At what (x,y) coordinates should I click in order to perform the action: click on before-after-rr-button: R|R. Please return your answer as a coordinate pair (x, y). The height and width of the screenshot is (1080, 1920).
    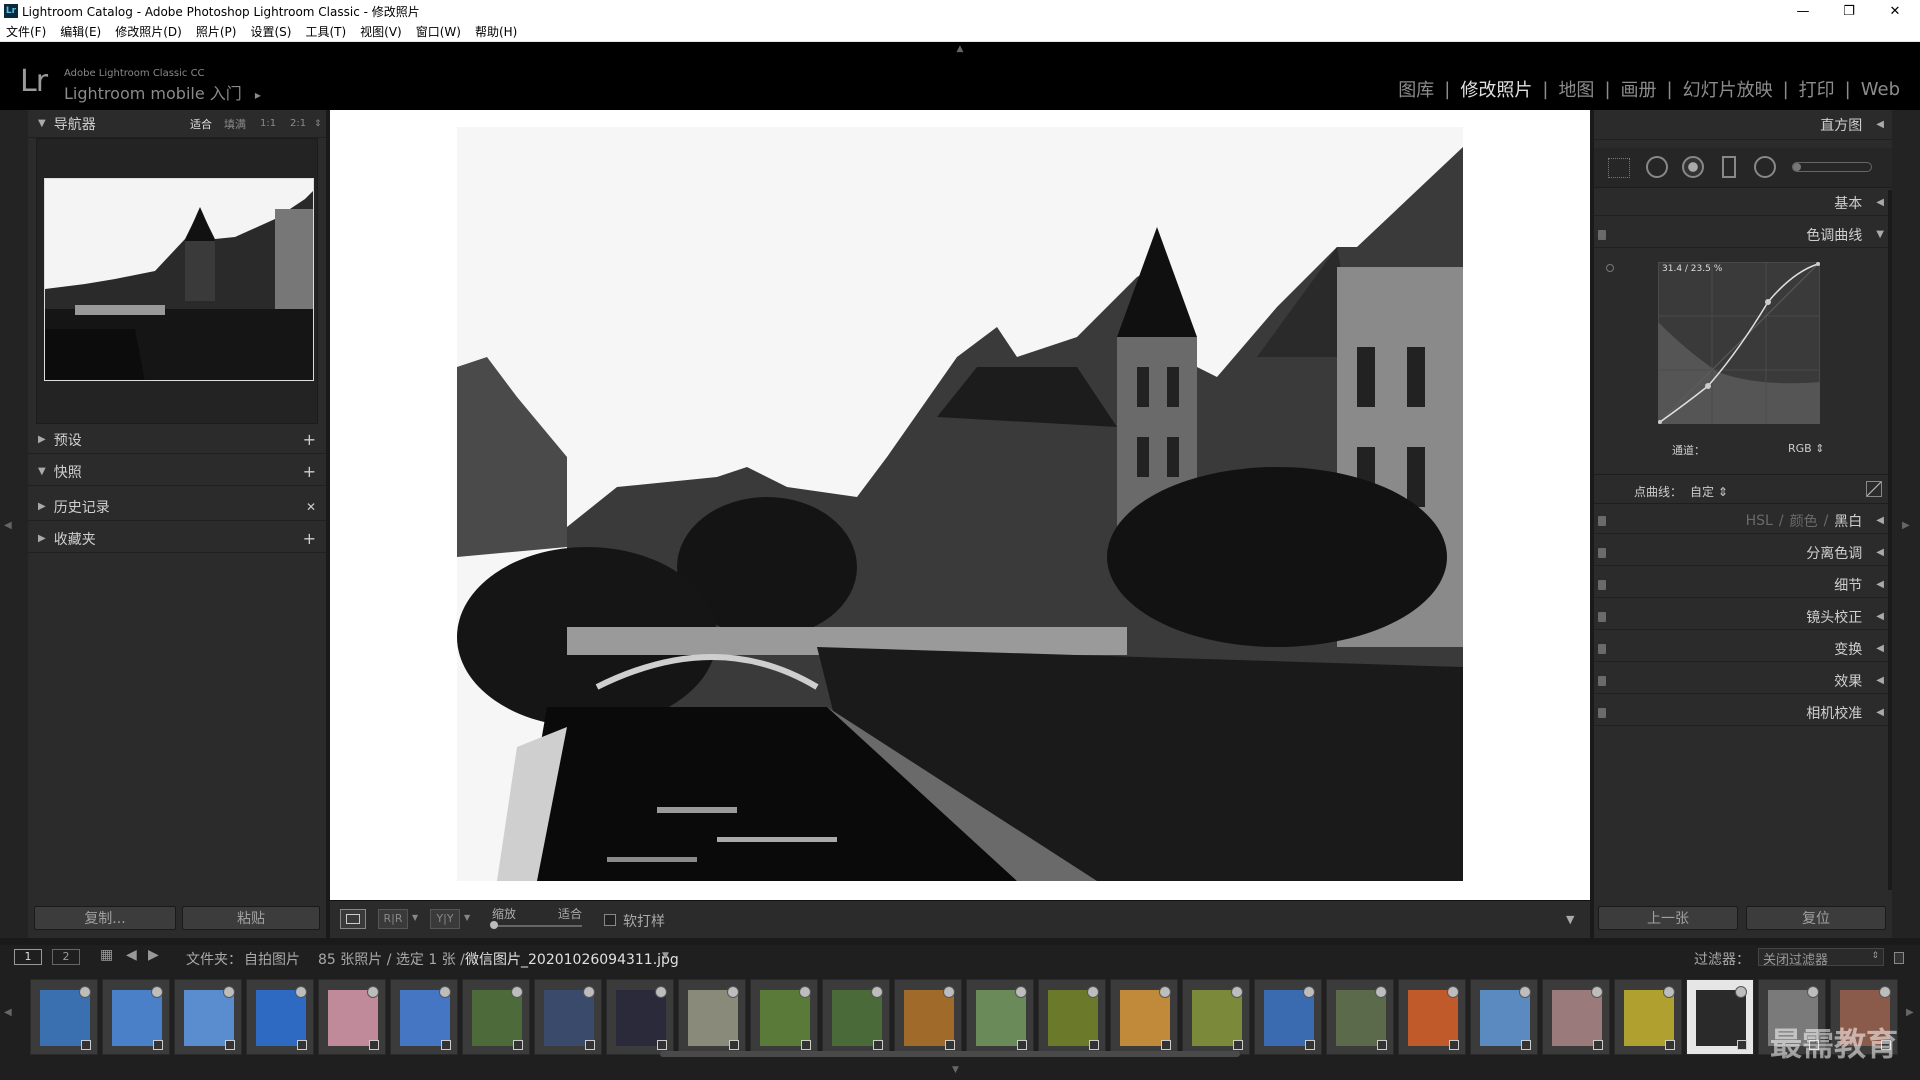
    Looking at the image, I should click on (393, 919).